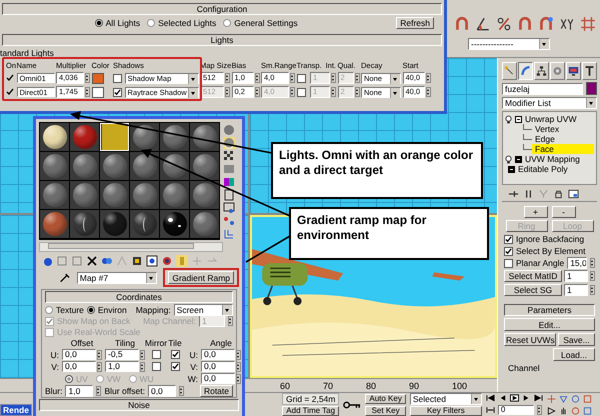  Describe the element at coordinates (563, 129) in the screenshot. I see `sub-object-item: Vertex` at that location.